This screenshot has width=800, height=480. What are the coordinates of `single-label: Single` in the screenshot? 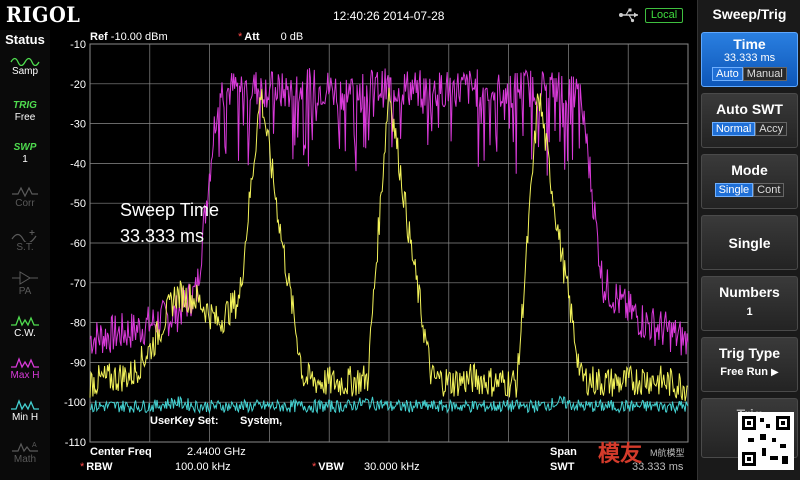 It's located at (749, 243).